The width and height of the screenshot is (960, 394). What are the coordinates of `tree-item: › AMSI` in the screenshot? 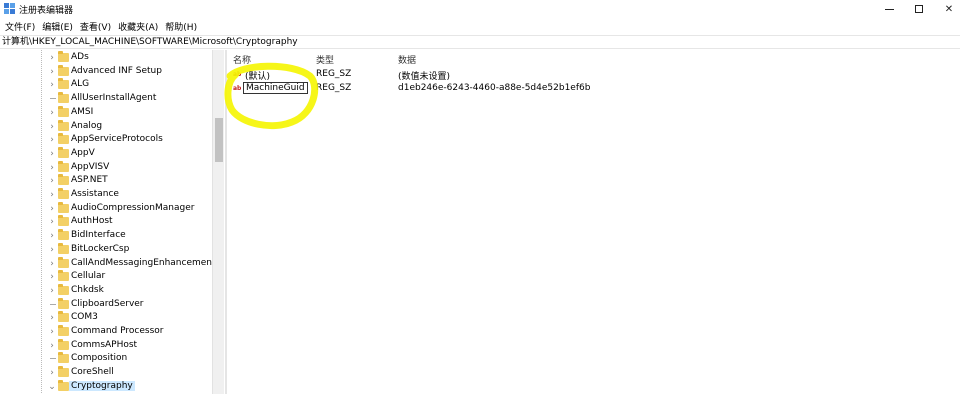 It's located at (106, 112).